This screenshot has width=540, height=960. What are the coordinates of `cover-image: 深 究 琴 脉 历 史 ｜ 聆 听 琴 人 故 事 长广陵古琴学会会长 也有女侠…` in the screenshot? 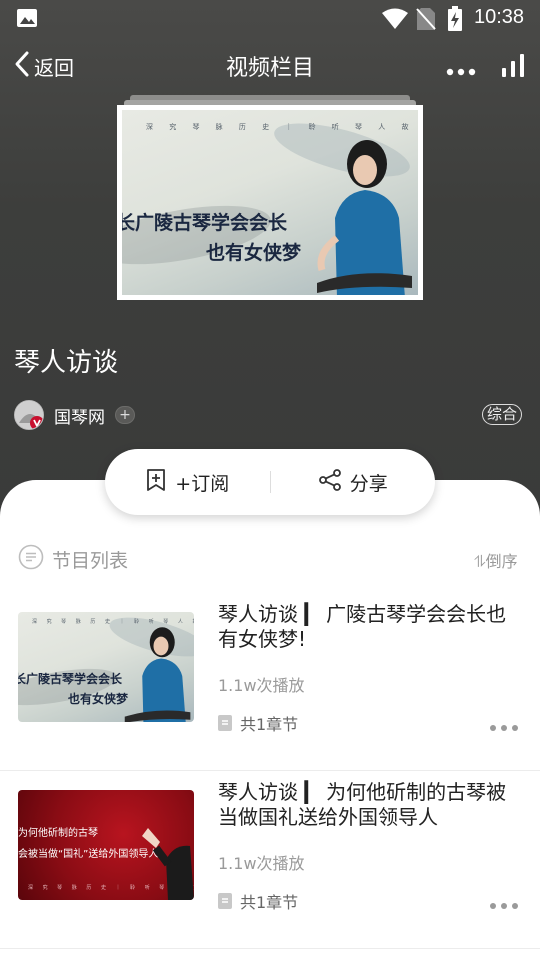 It's located at (270, 202).